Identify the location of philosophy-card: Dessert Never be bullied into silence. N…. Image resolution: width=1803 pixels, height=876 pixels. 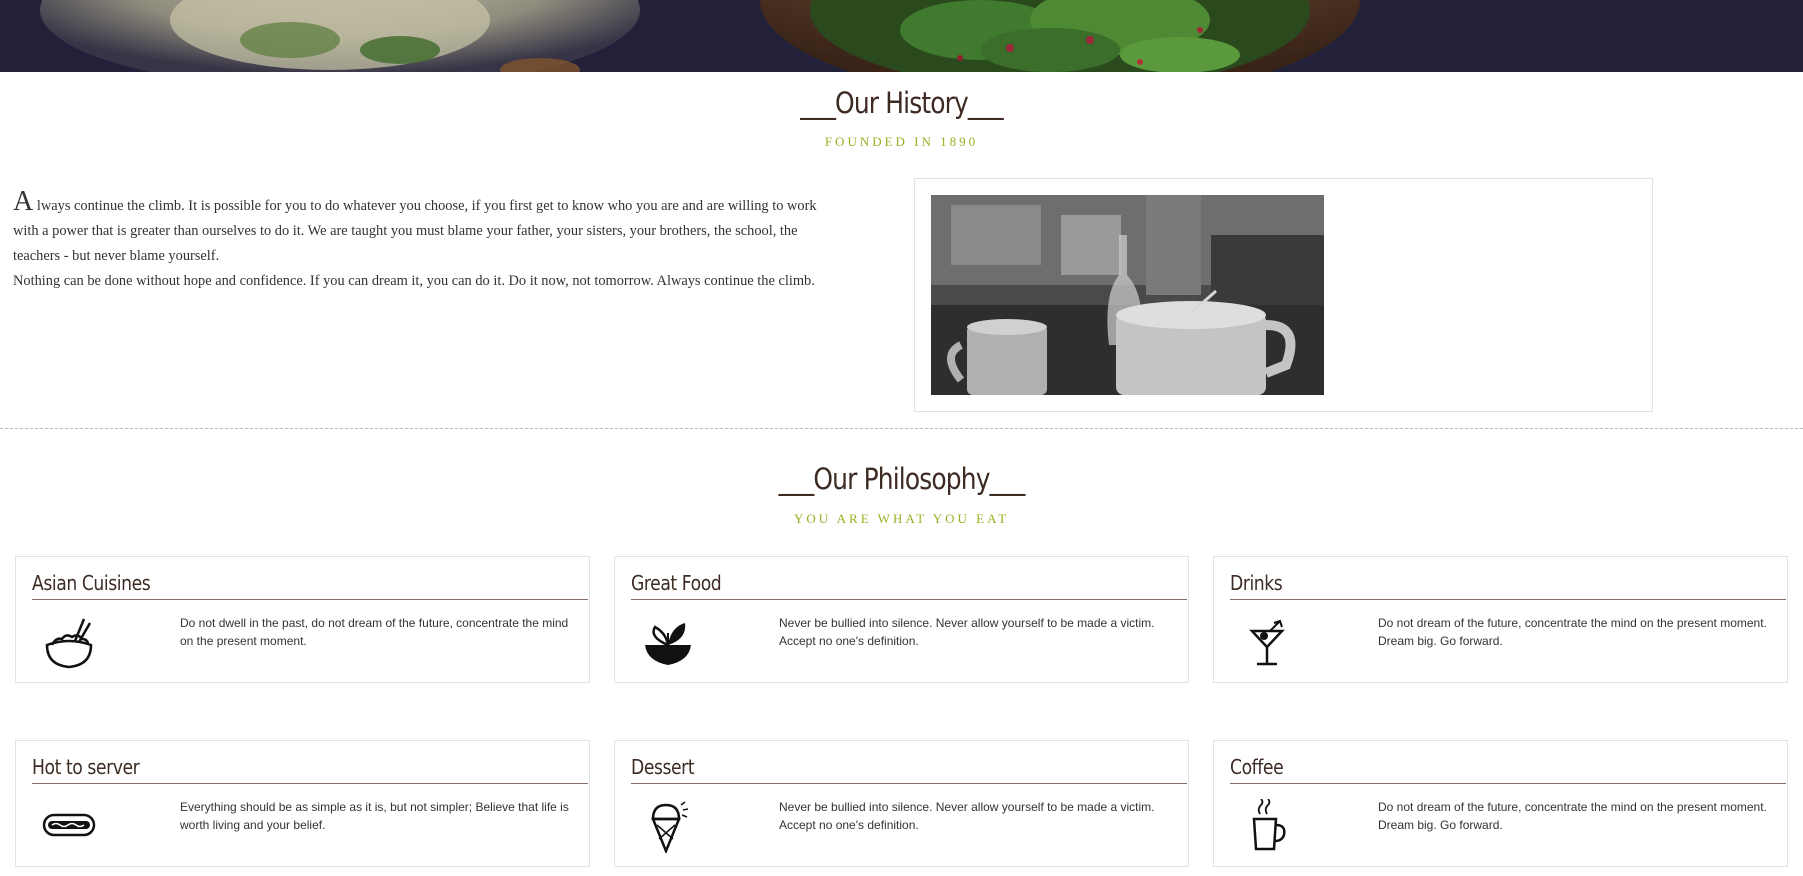
(901, 803).